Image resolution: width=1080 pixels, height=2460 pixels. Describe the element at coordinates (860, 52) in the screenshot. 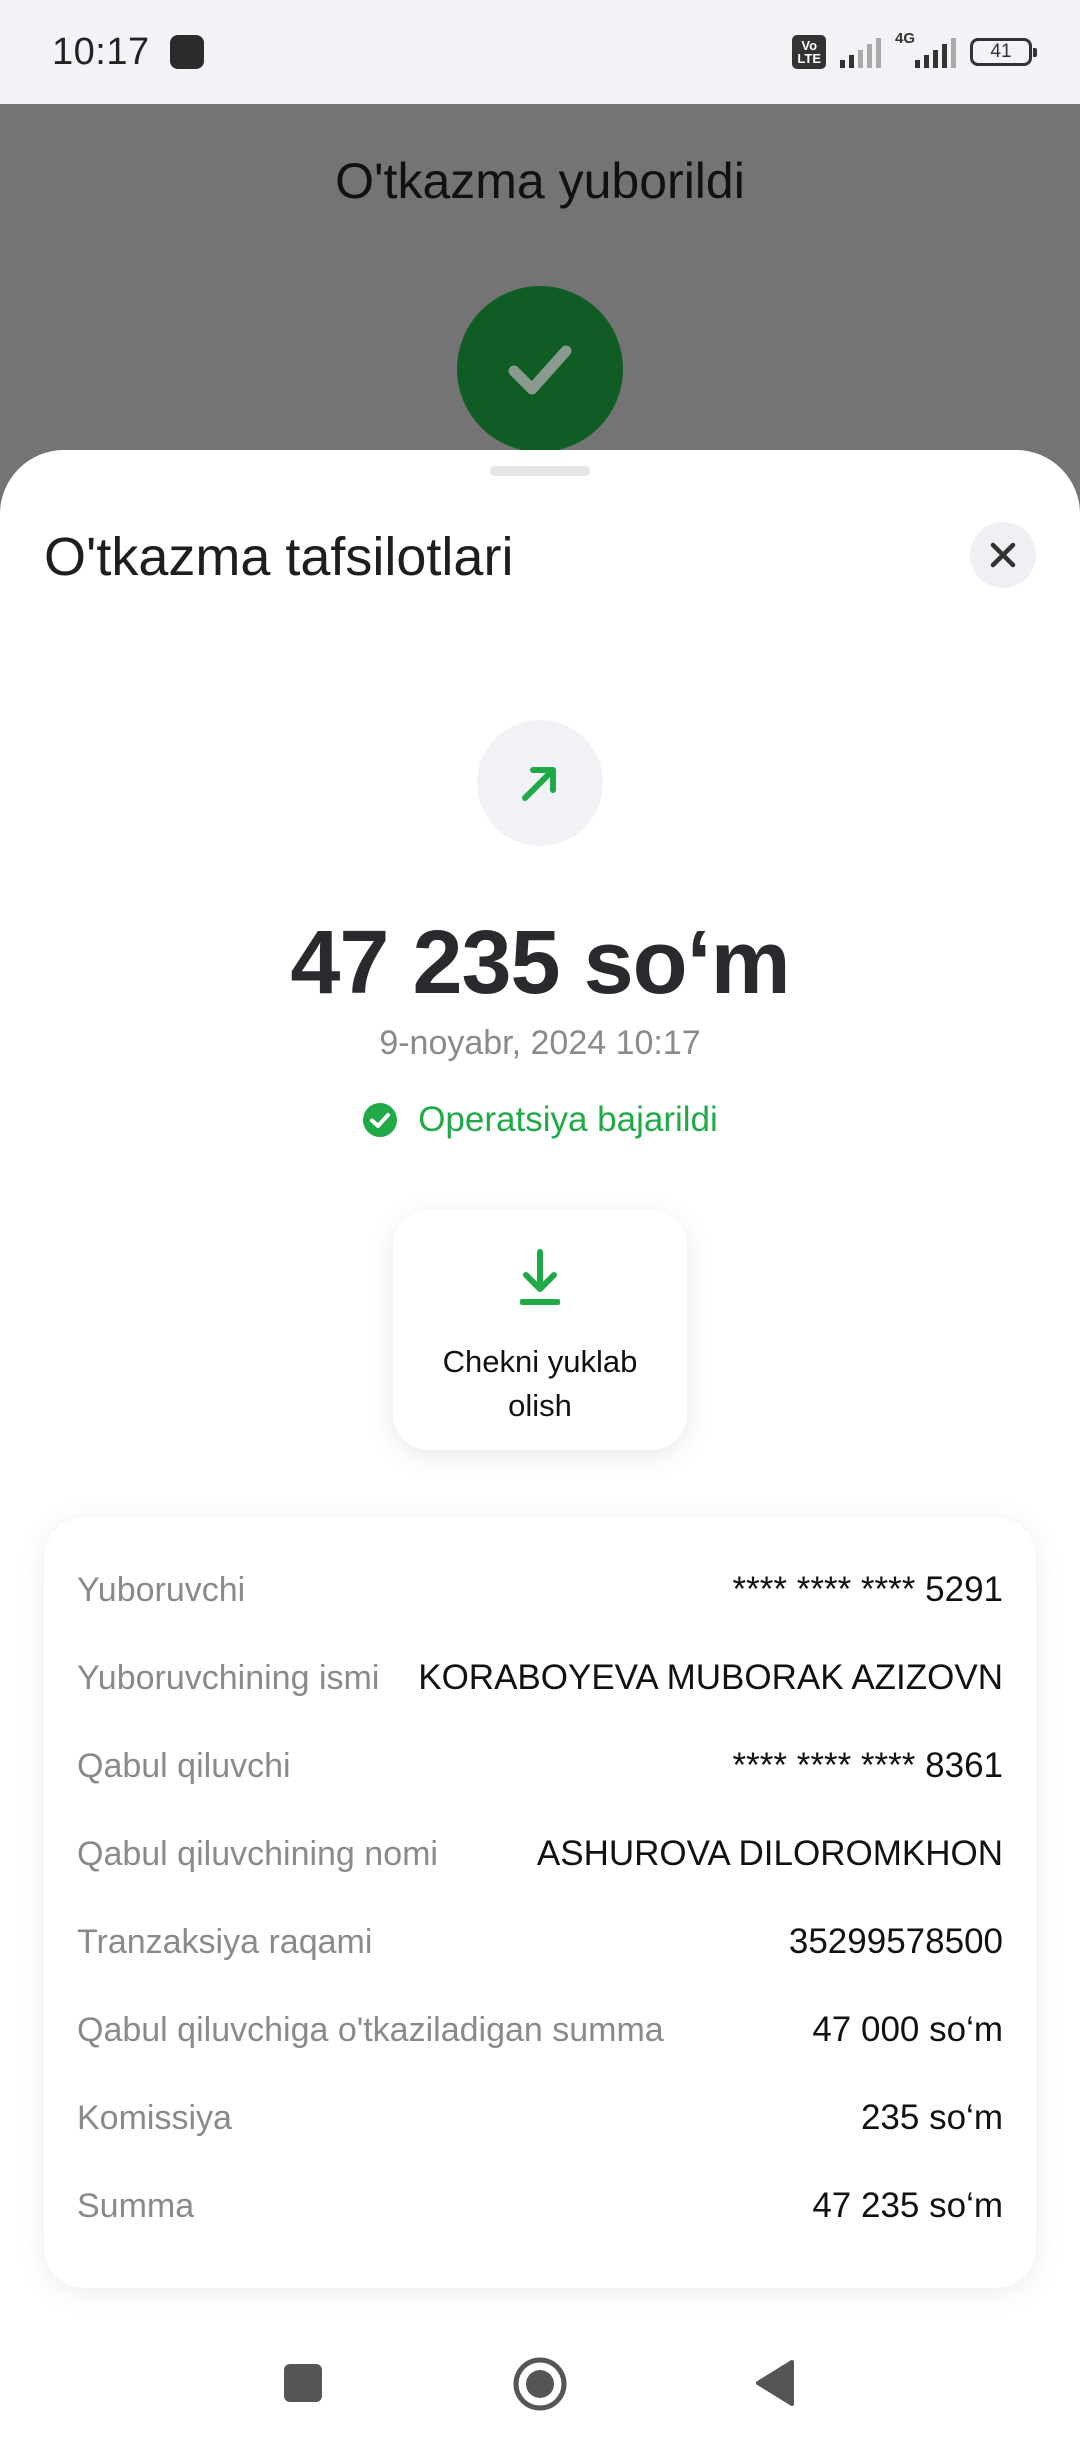

I see `signal-1-icon` at that location.